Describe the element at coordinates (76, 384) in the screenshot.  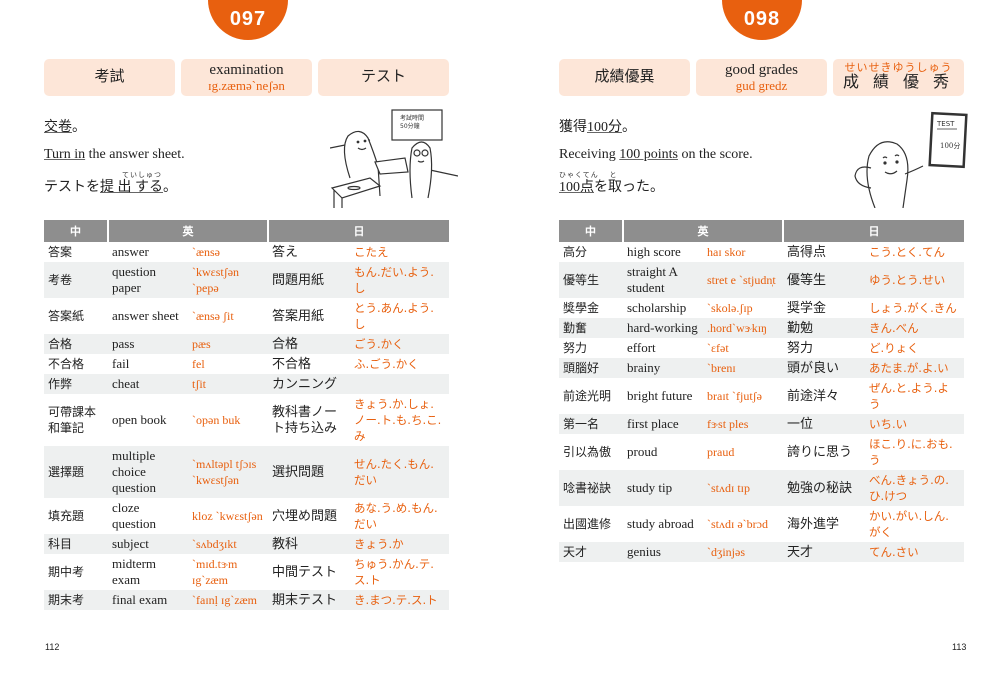
I see `cell-chinese: 作弊` at that location.